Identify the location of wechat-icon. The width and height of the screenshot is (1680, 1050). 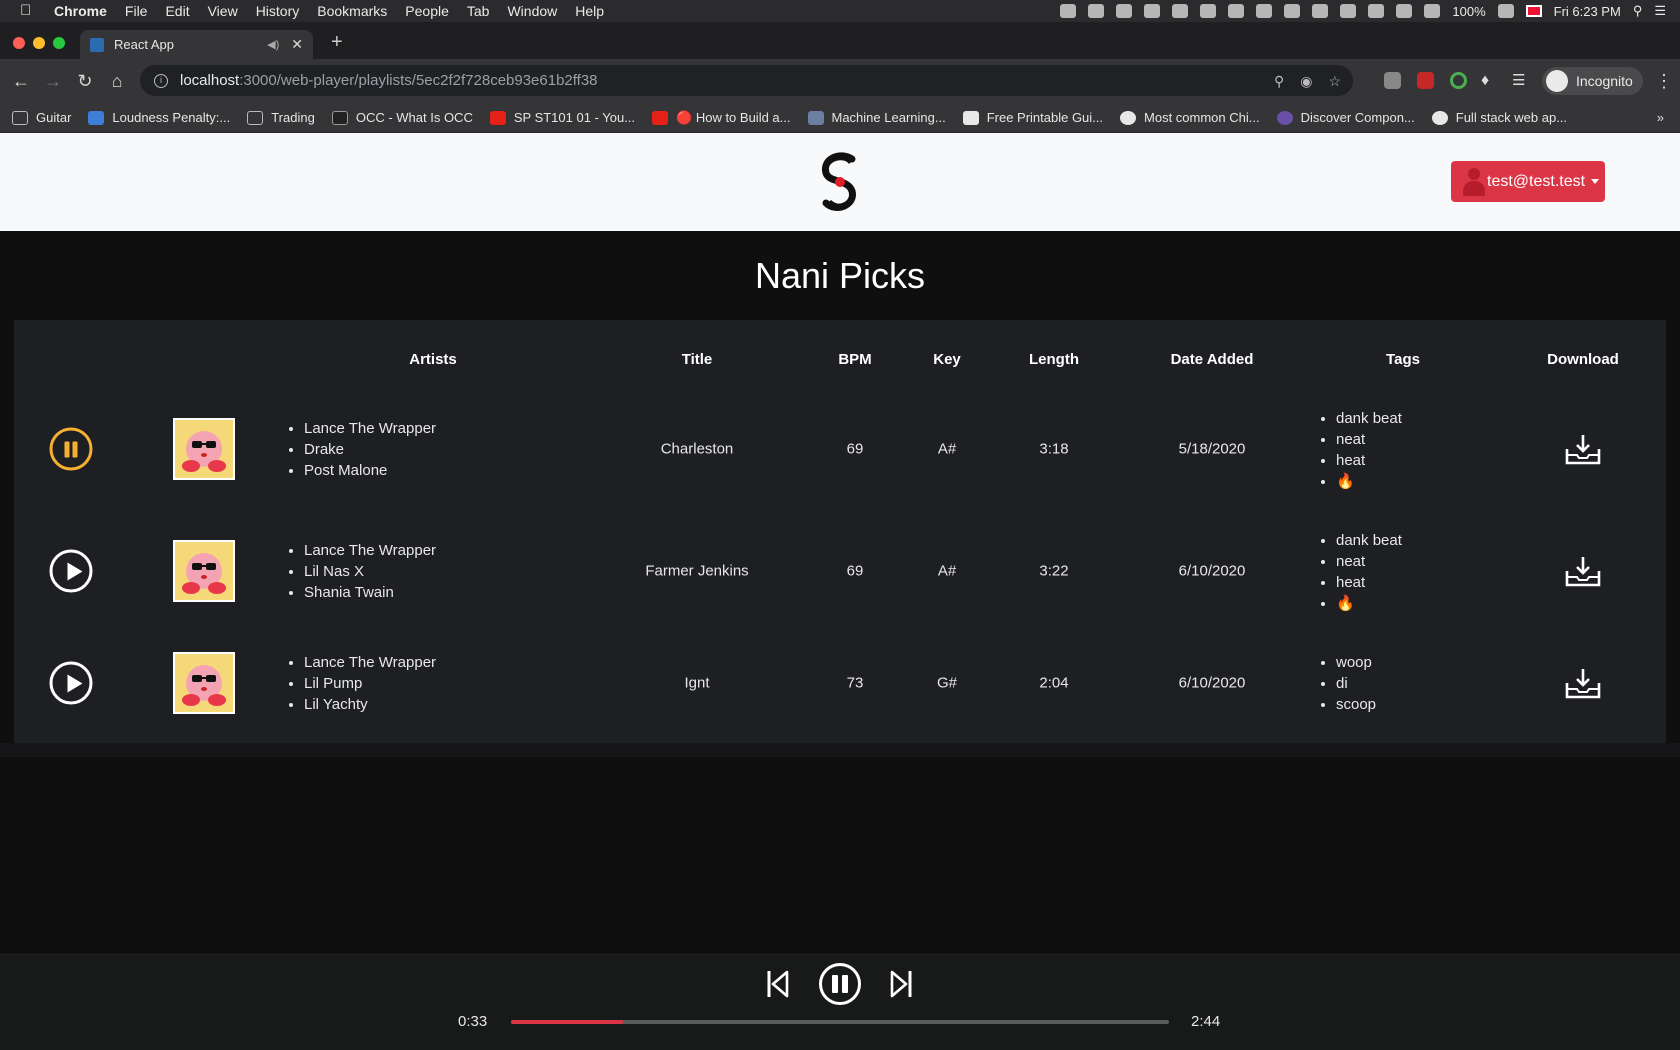
(1068, 11).